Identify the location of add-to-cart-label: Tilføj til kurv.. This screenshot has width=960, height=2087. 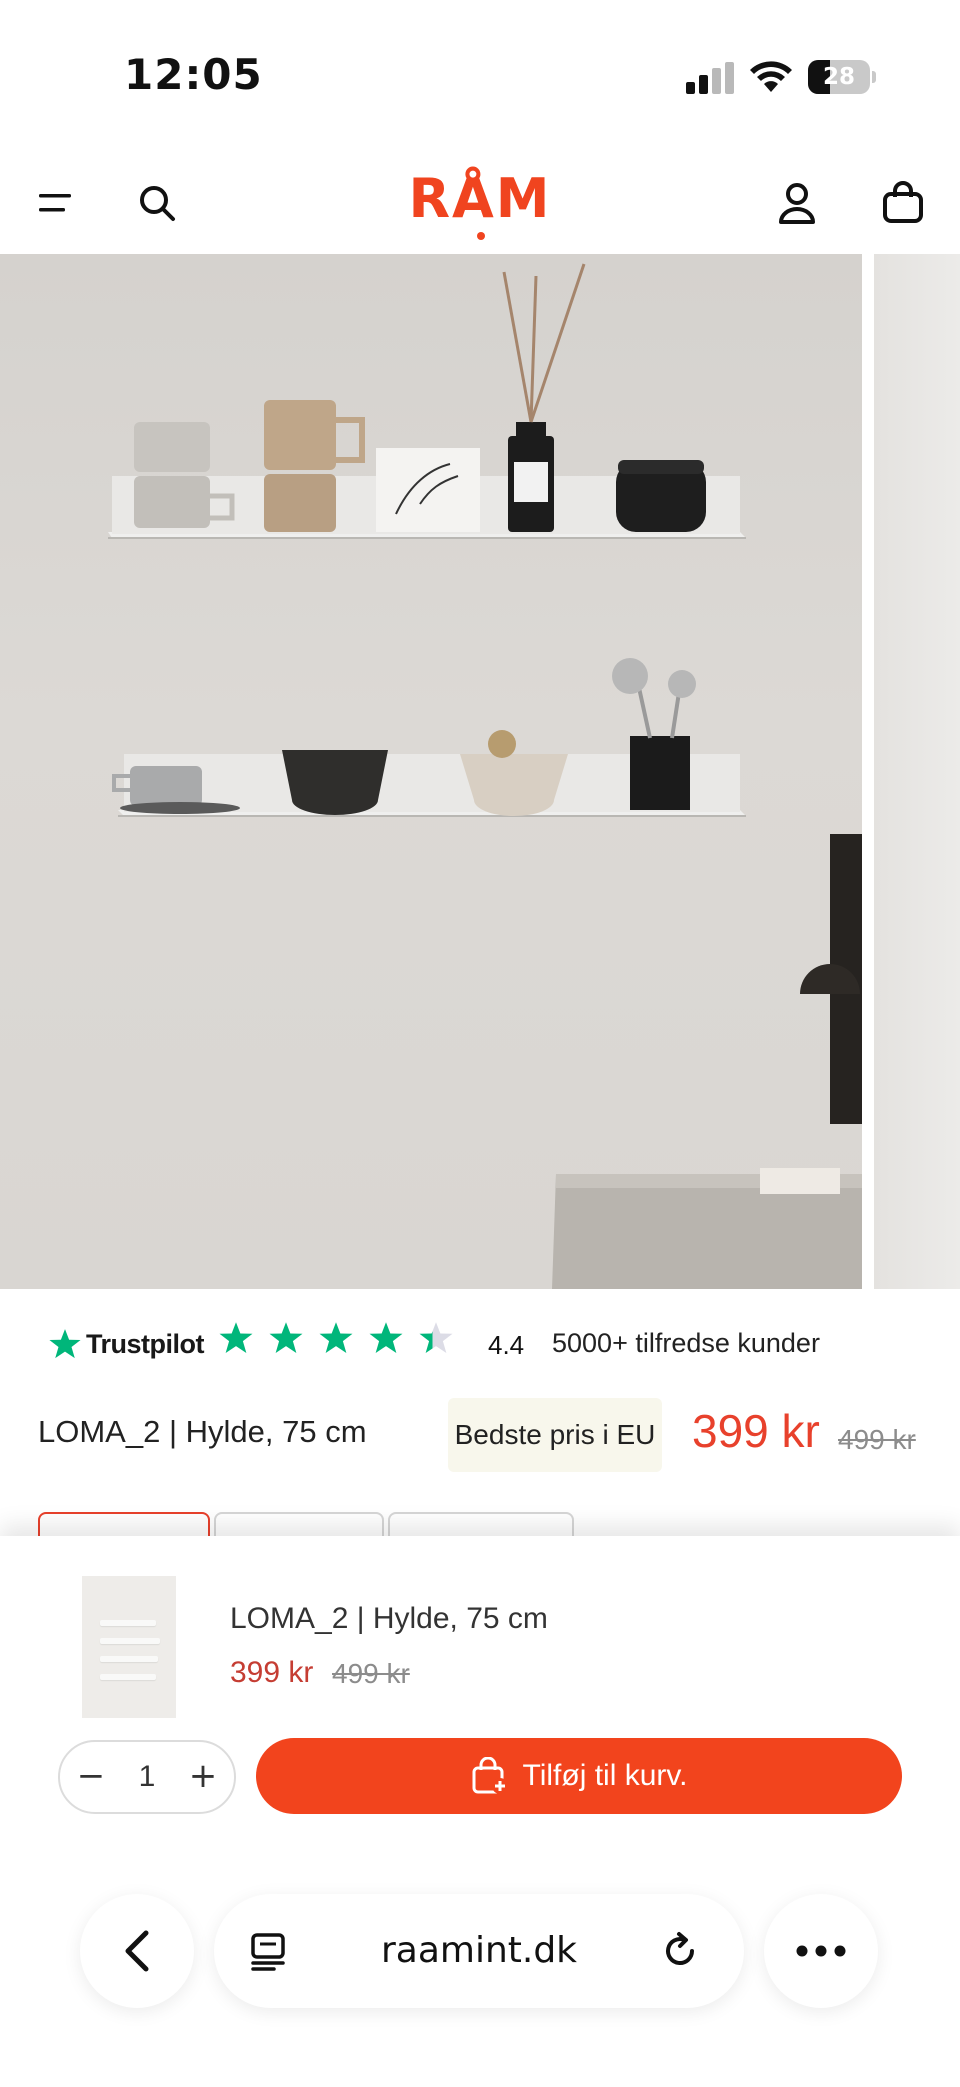
(605, 1775).